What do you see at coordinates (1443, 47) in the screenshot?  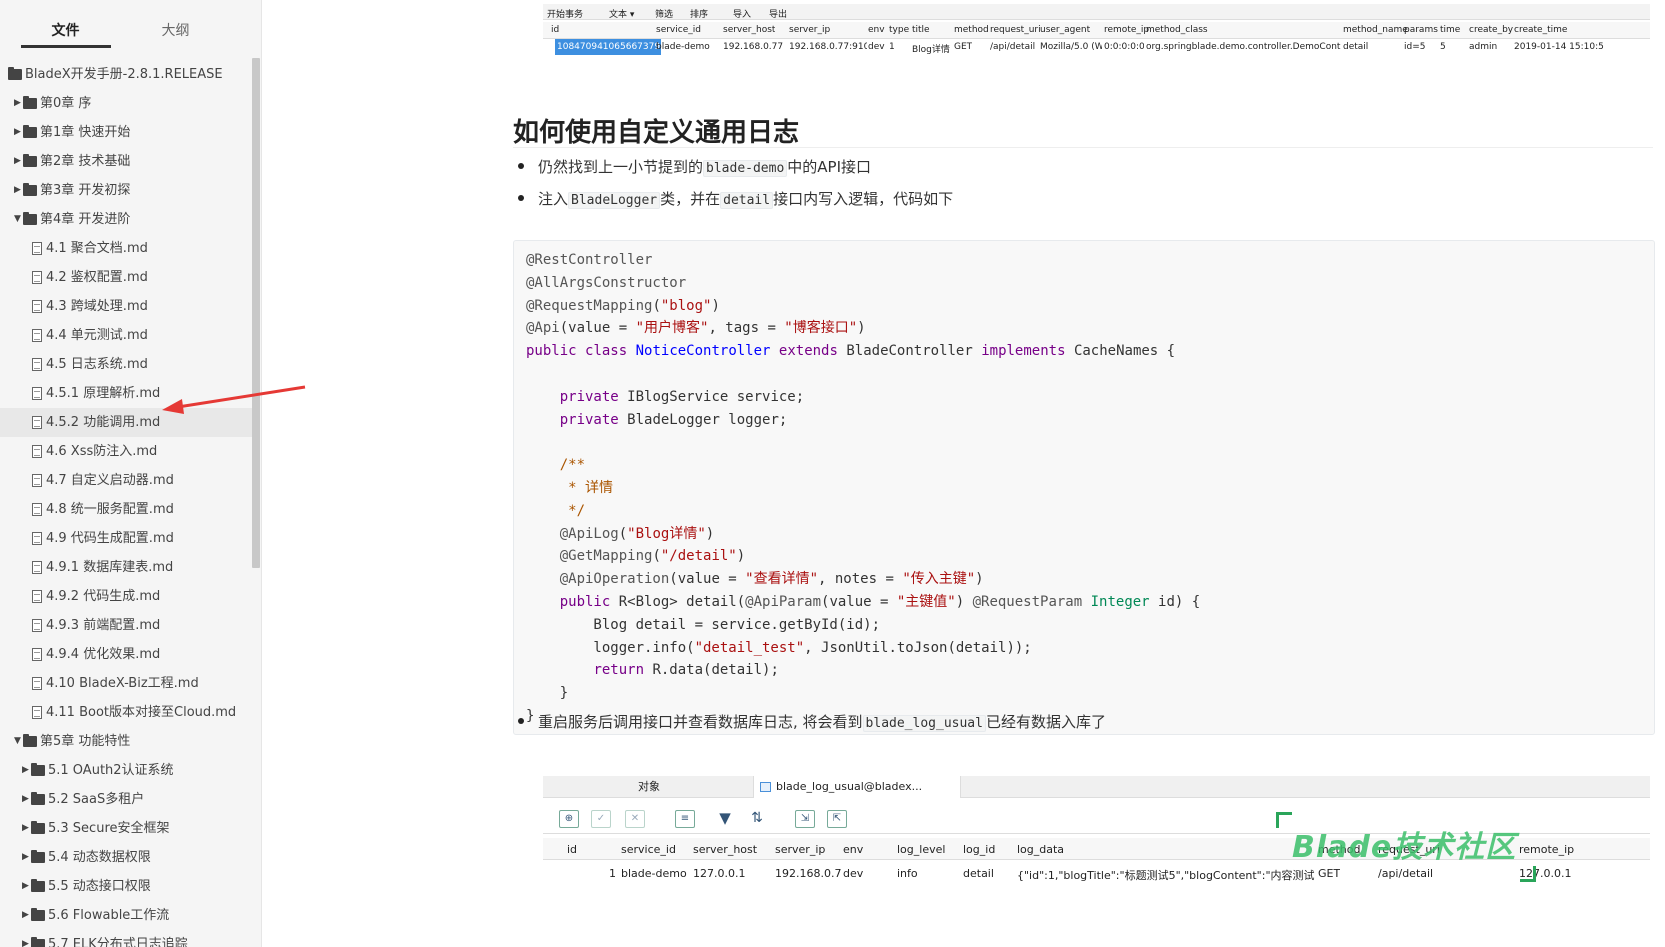 I see `table-cell: 5` at bounding box center [1443, 47].